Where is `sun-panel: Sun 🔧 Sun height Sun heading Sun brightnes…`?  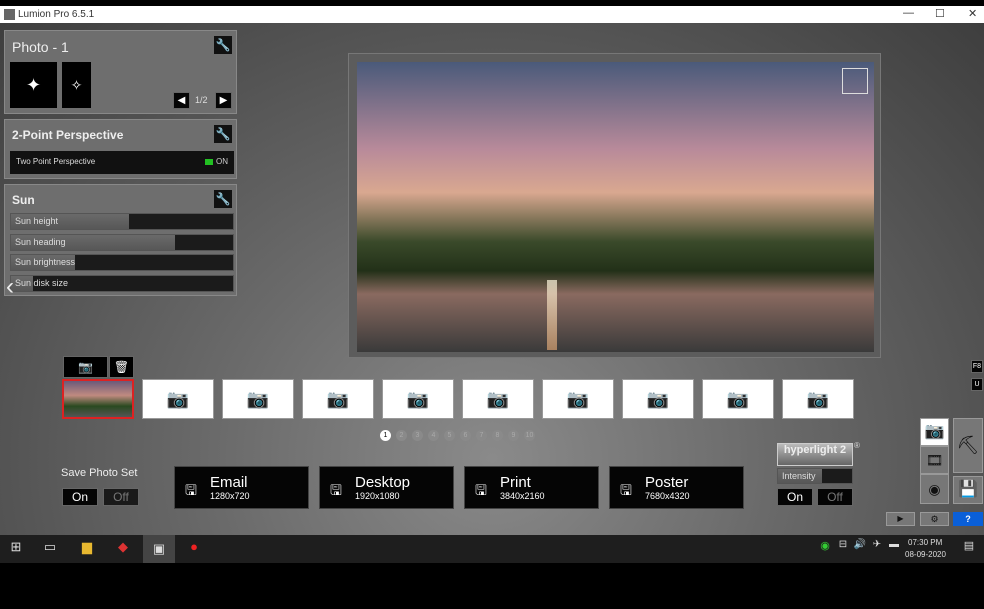
sun-panel: Sun 🔧 Sun height Sun heading Sun brightnes… is located at coordinates (120, 240).